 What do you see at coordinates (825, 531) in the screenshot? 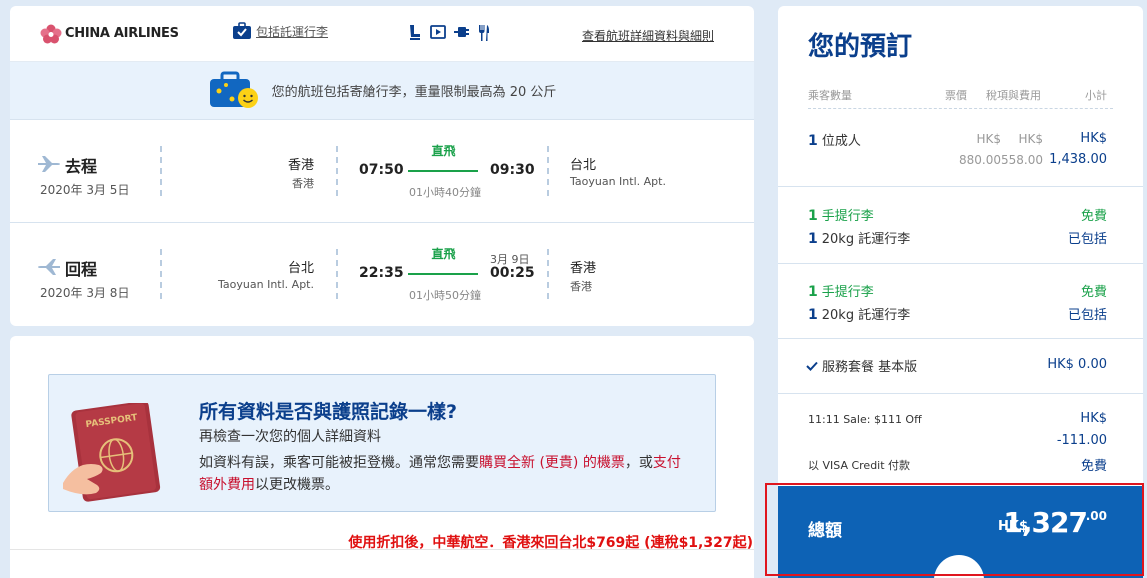
I see `total-label: 總額` at bounding box center [825, 531].